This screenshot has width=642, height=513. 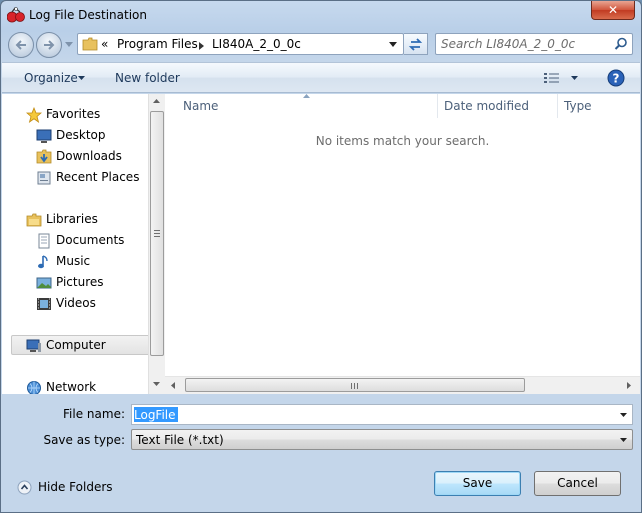 What do you see at coordinates (200, 106) in the screenshot?
I see `column-header-name: Name` at bounding box center [200, 106].